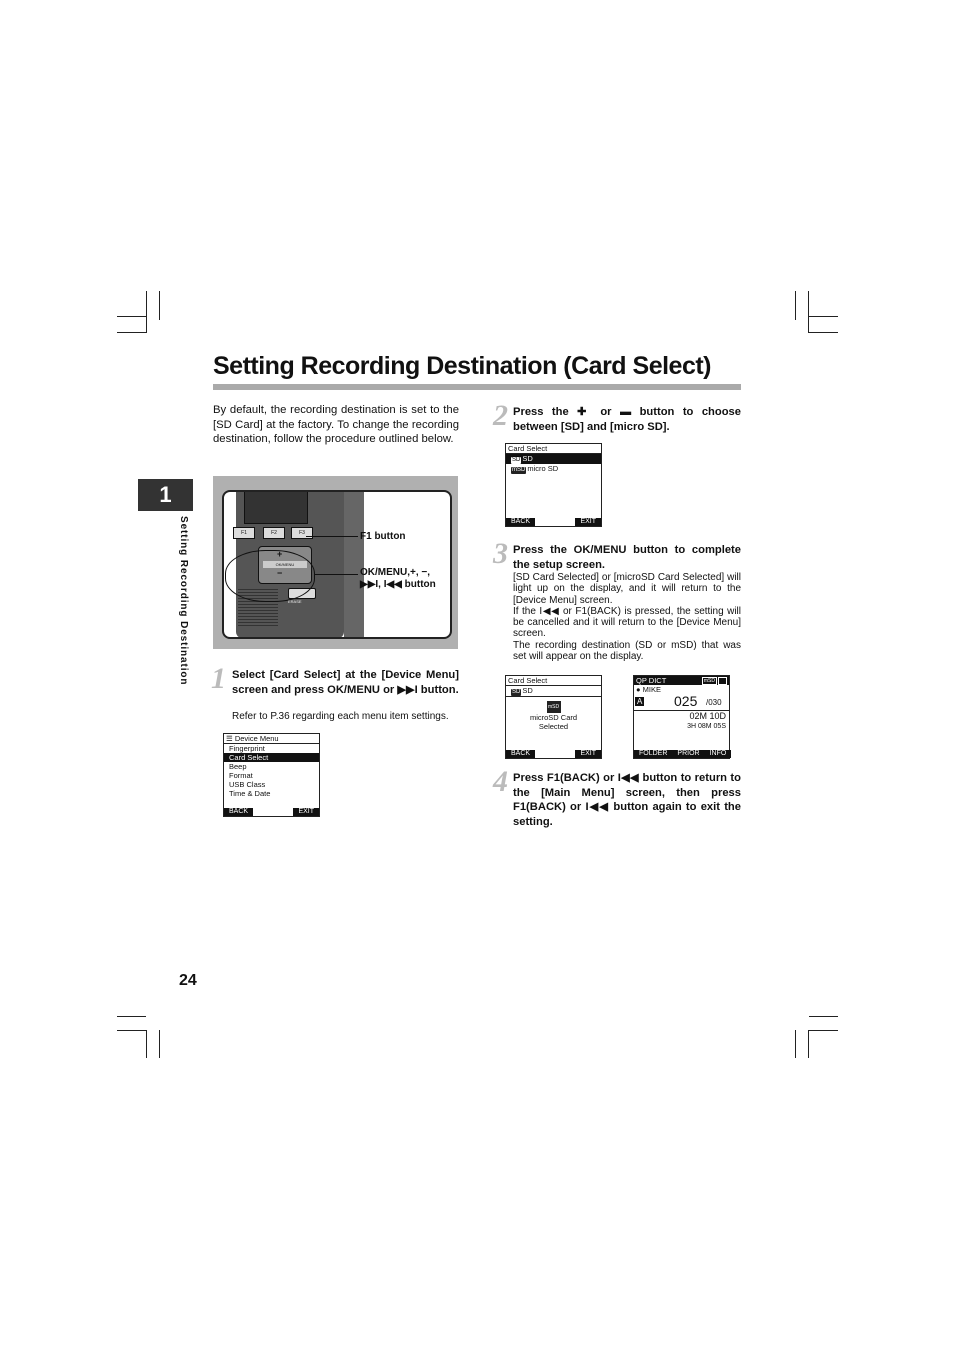 The width and height of the screenshot is (954, 1351). Describe the element at coordinates (383, 536) in the screenshot. I see `f1-callout: F1 button` at that location.